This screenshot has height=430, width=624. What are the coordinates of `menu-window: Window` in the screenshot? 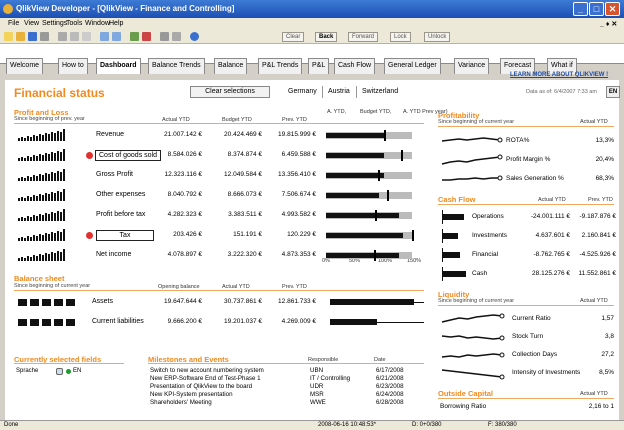 It's located at (97, 23).